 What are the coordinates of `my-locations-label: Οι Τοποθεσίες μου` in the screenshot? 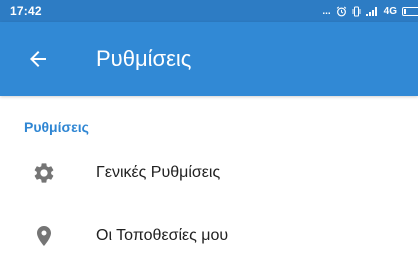 It's located at (162, 235).